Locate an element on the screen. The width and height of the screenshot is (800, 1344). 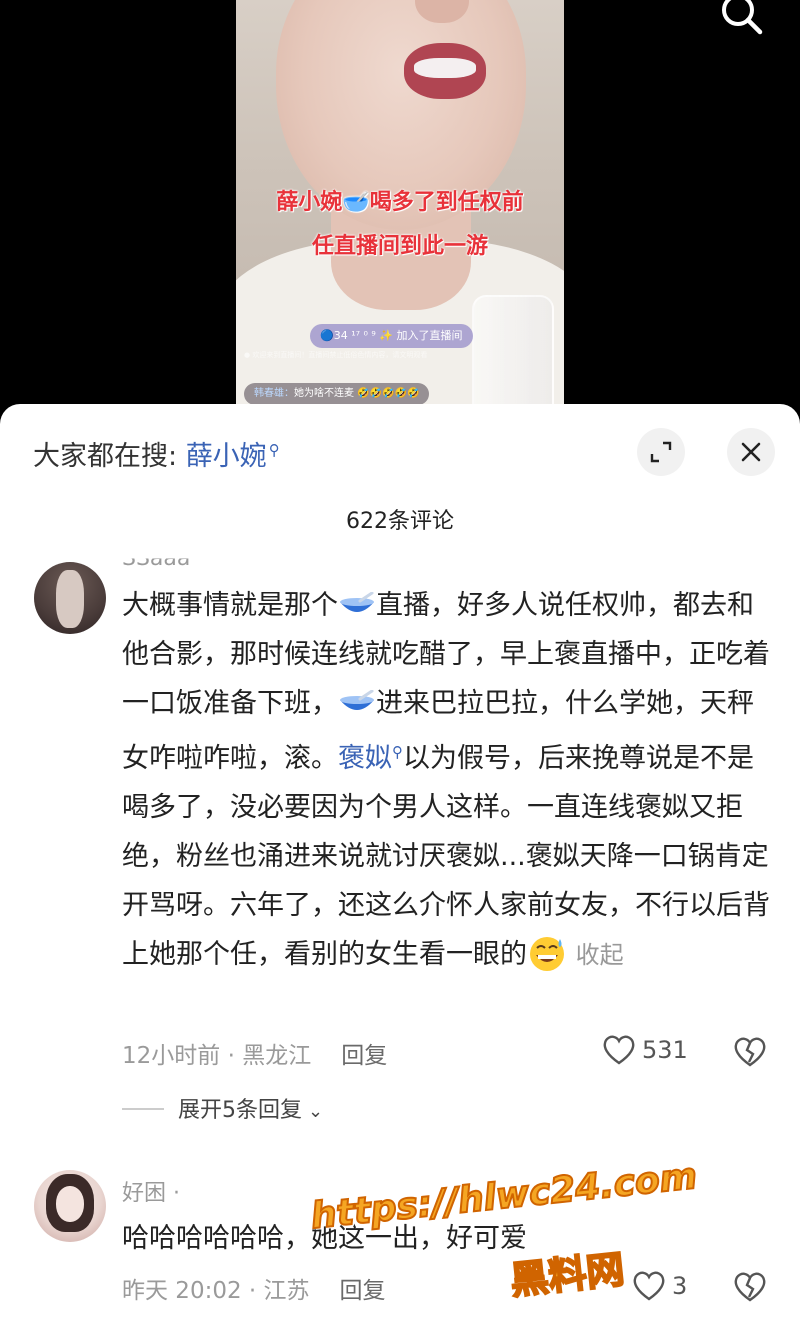
comment-meta: 昨天 20:02 · 江苏 回复 is located at coordinates (254, 1288).